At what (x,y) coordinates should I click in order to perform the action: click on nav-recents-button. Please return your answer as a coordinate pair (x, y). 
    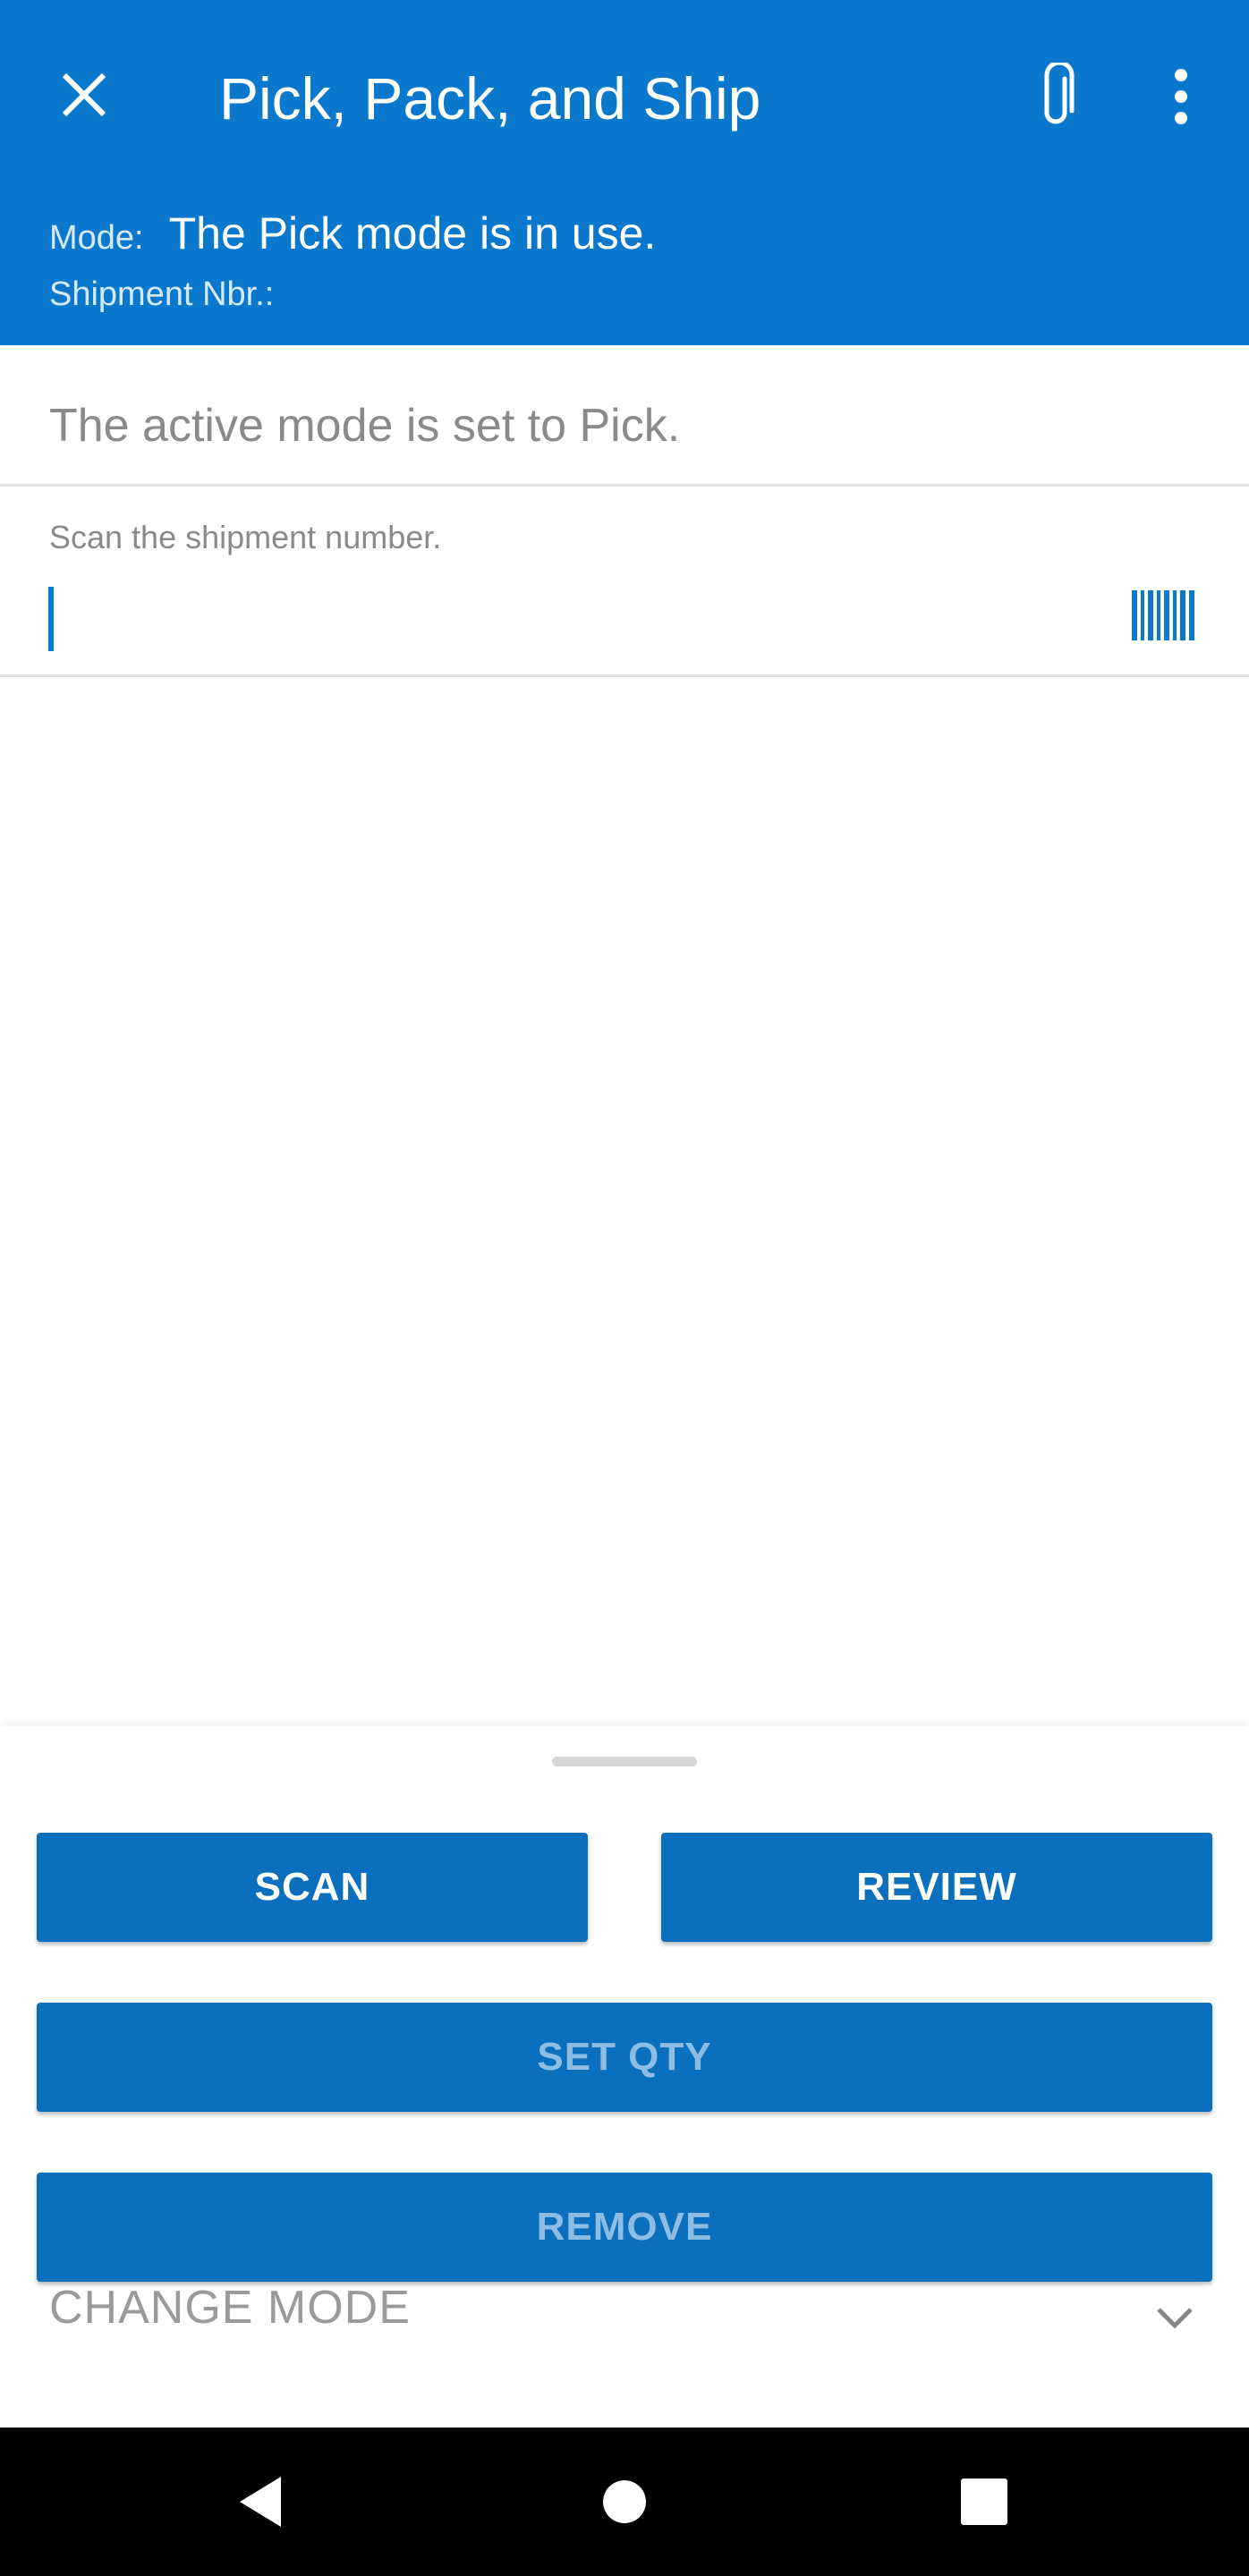
    Looking at the image, I should click on (985, 2501).